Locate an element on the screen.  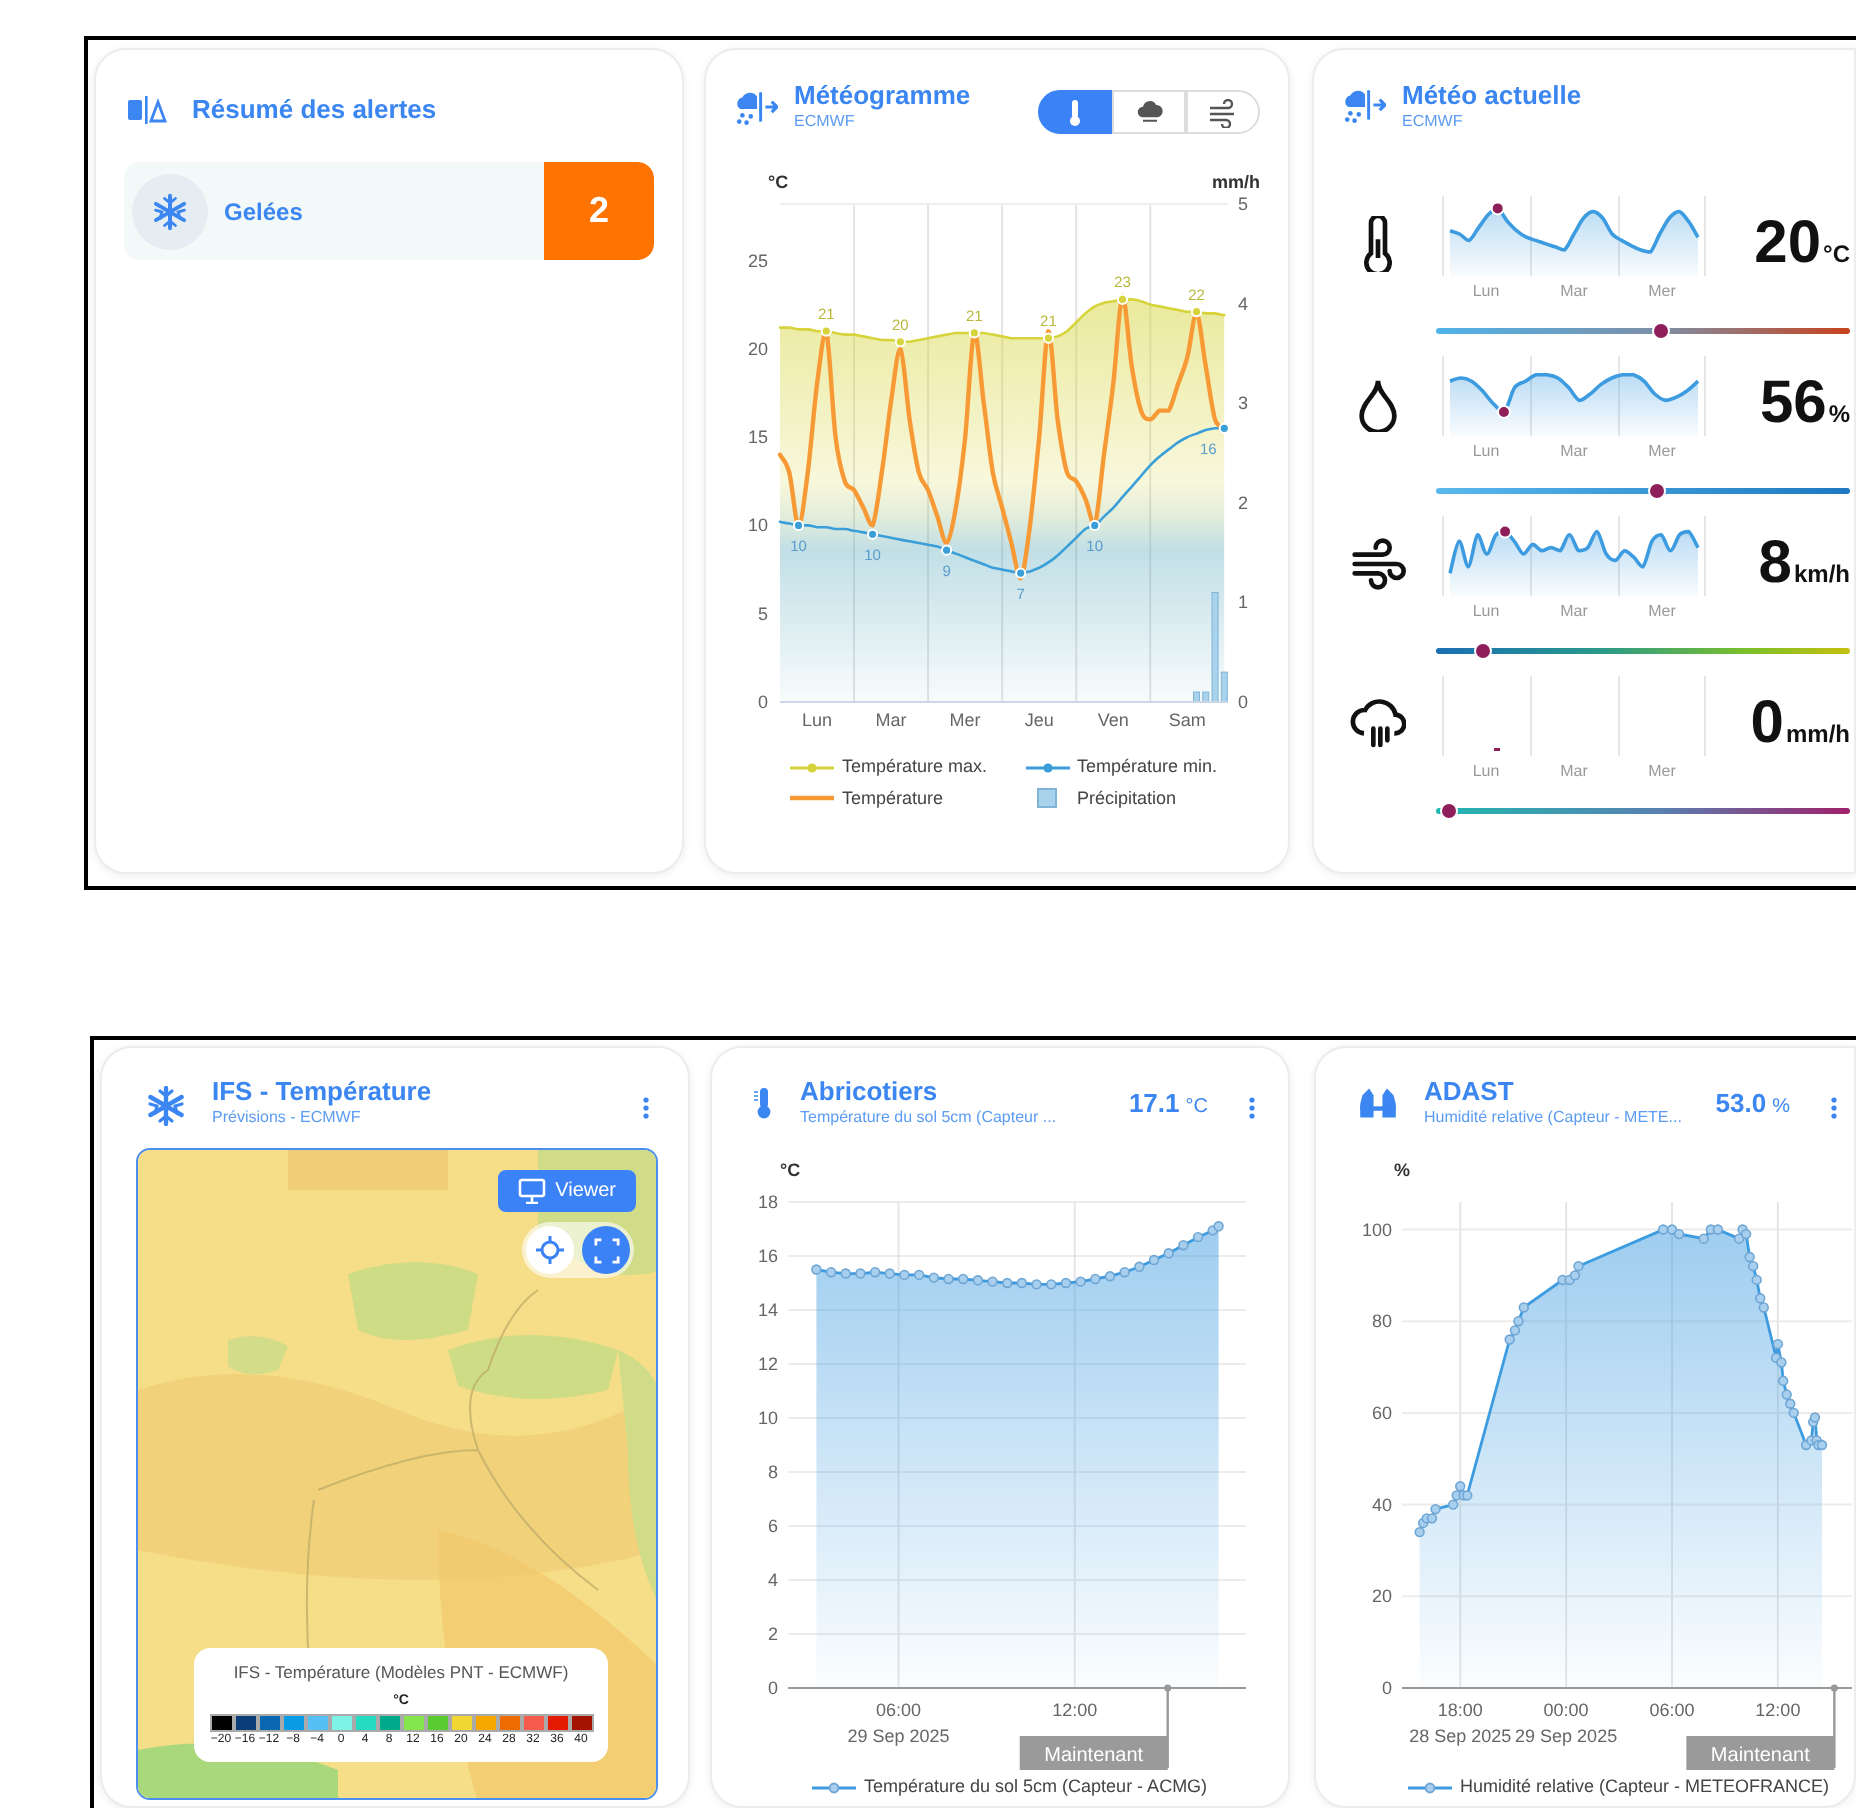
card-title: Résumé des alertes is located at coordinates (314, 110).